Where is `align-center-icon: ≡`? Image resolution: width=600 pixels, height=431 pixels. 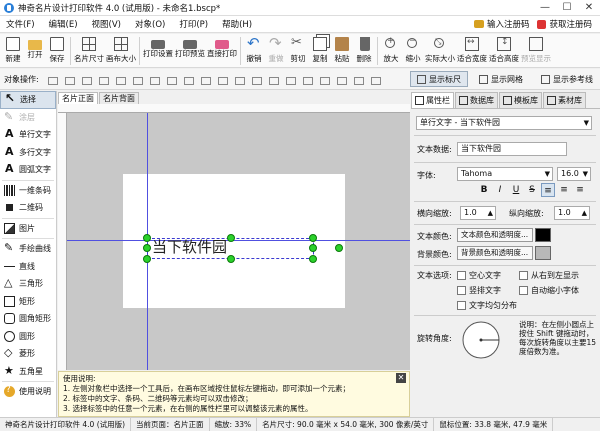 align-center-icon: ≡ is located at coordinates (564, 190).